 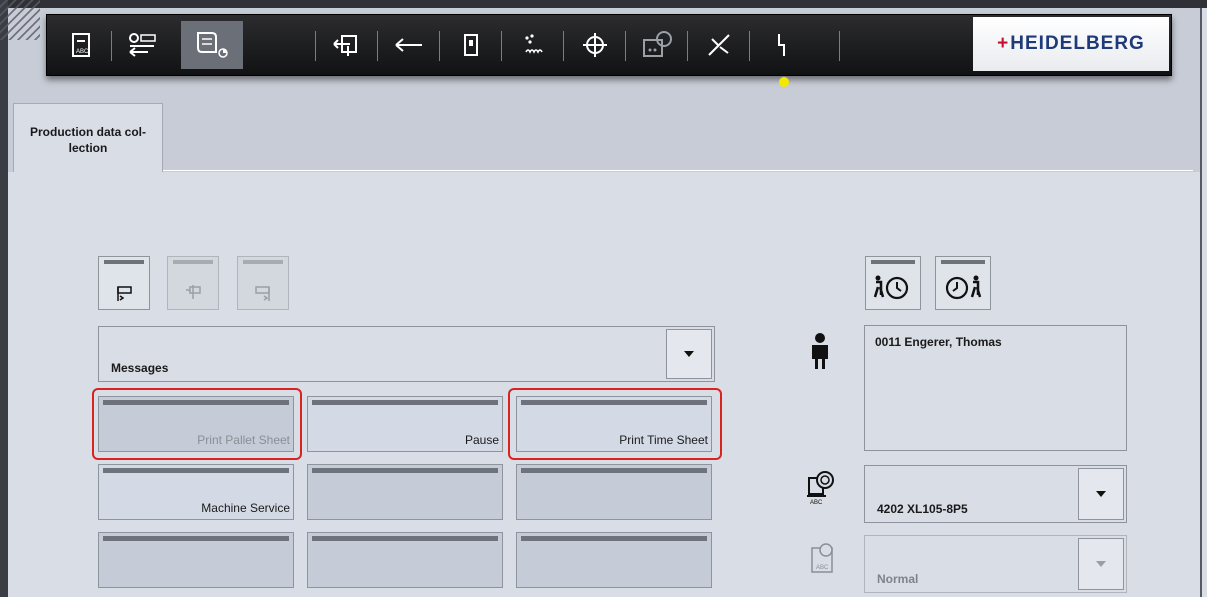 I want to click on window-frame-left, so click(x=4, y=298).